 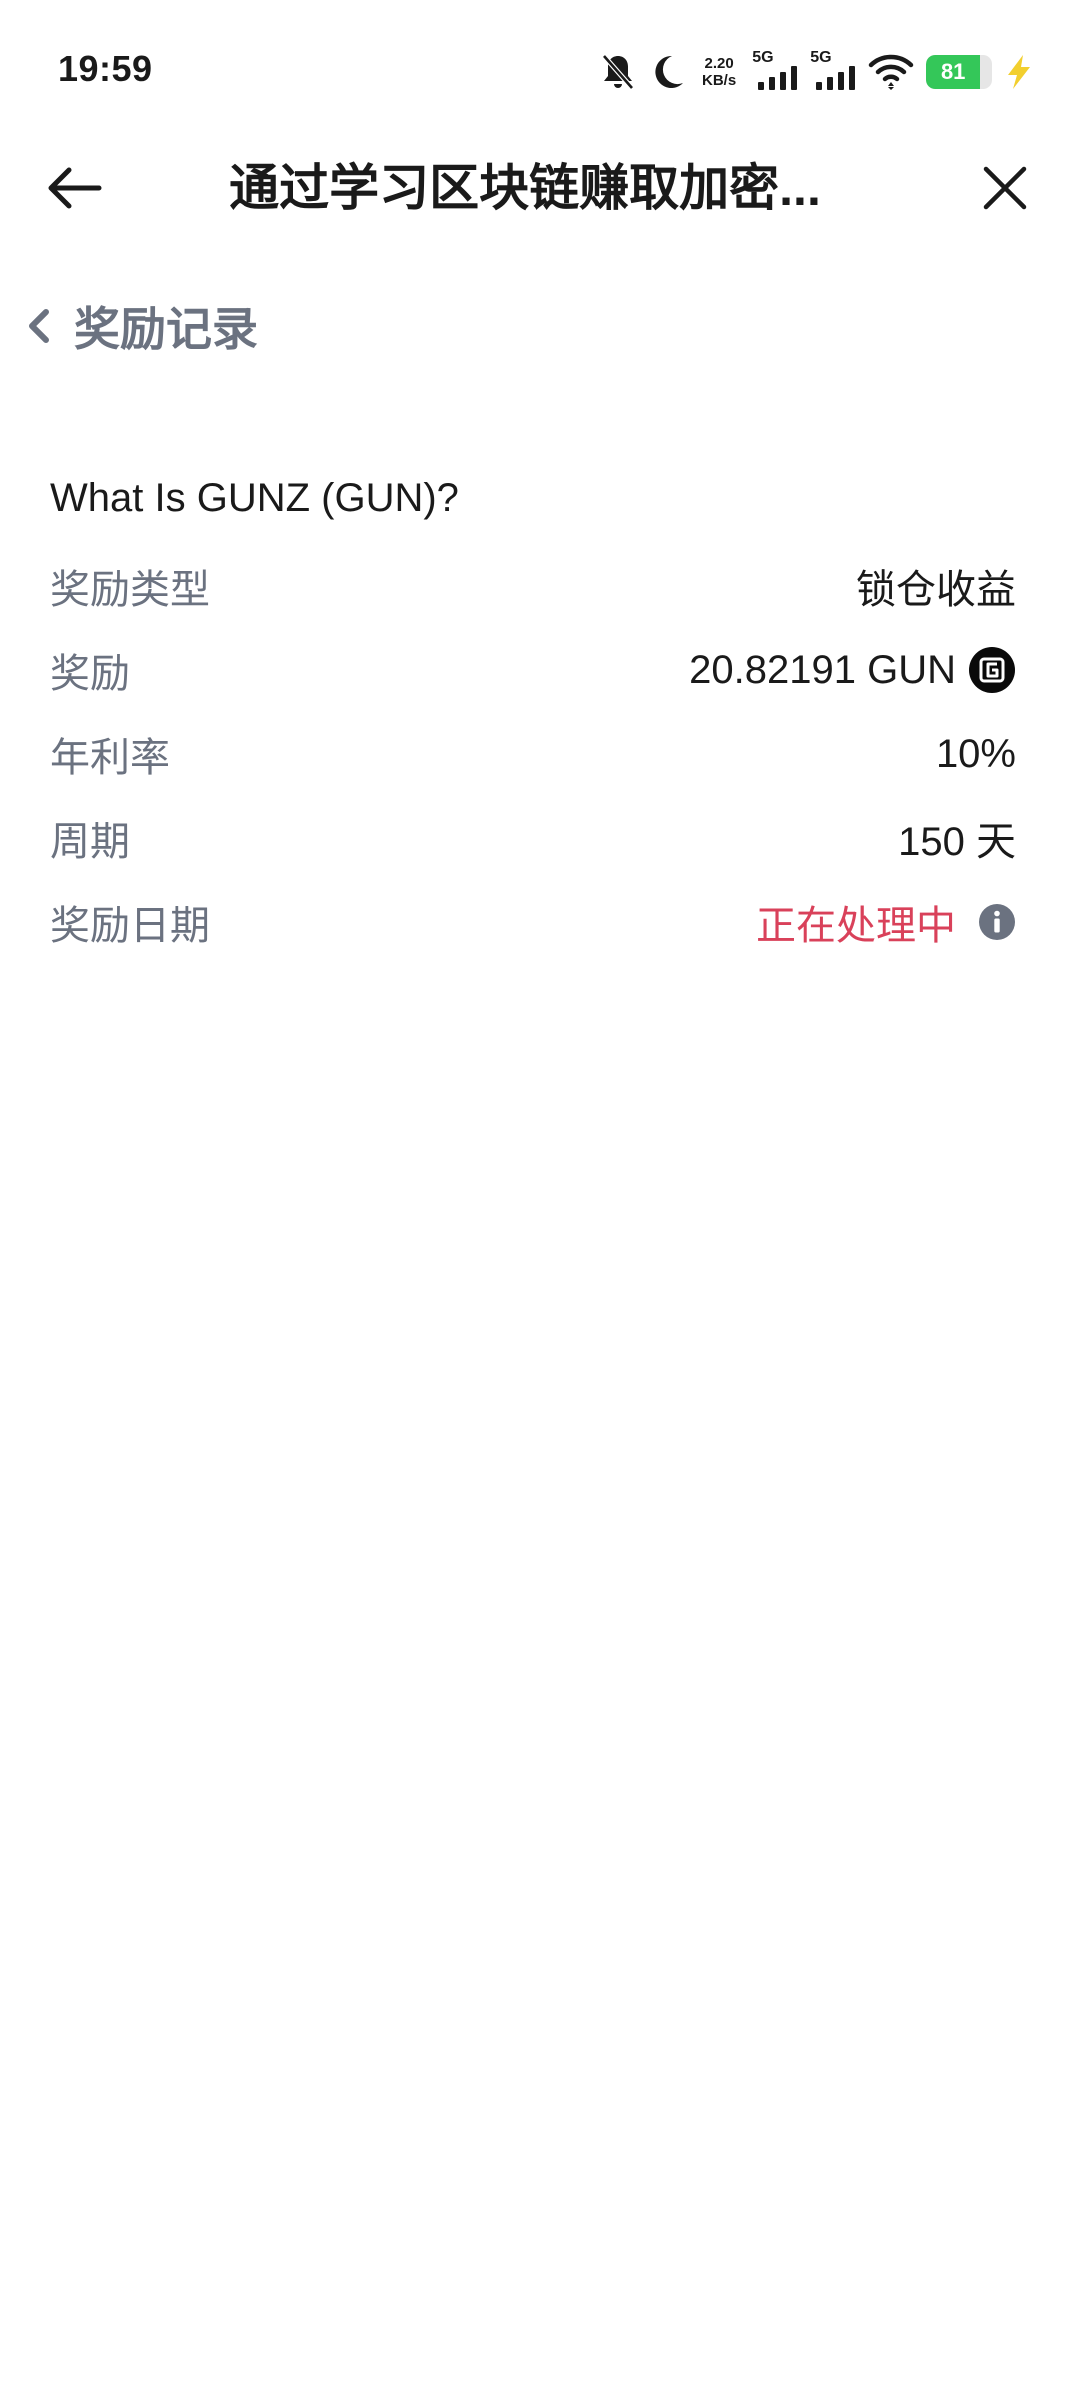 What do you see at coordinates (856, 926) in the screenshot?
I see `reward-date-status: 正在处理中` at bounding box center [856, 926].